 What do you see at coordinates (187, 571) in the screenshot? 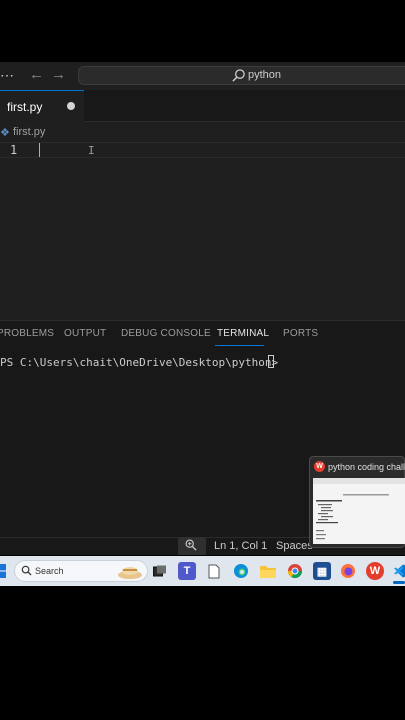
I see `teams-icon: T` at bounding box center [187, 571].